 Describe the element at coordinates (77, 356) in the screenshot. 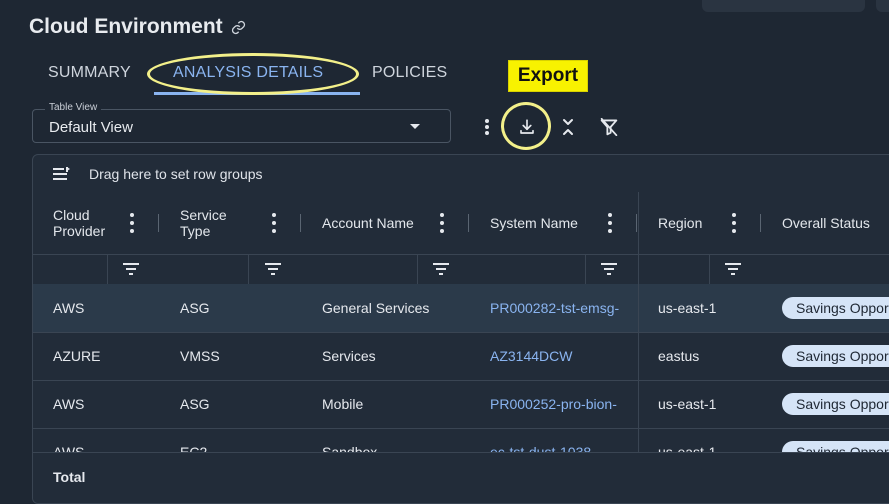

I see `cell-cloud-provider: AZURE` at that location.